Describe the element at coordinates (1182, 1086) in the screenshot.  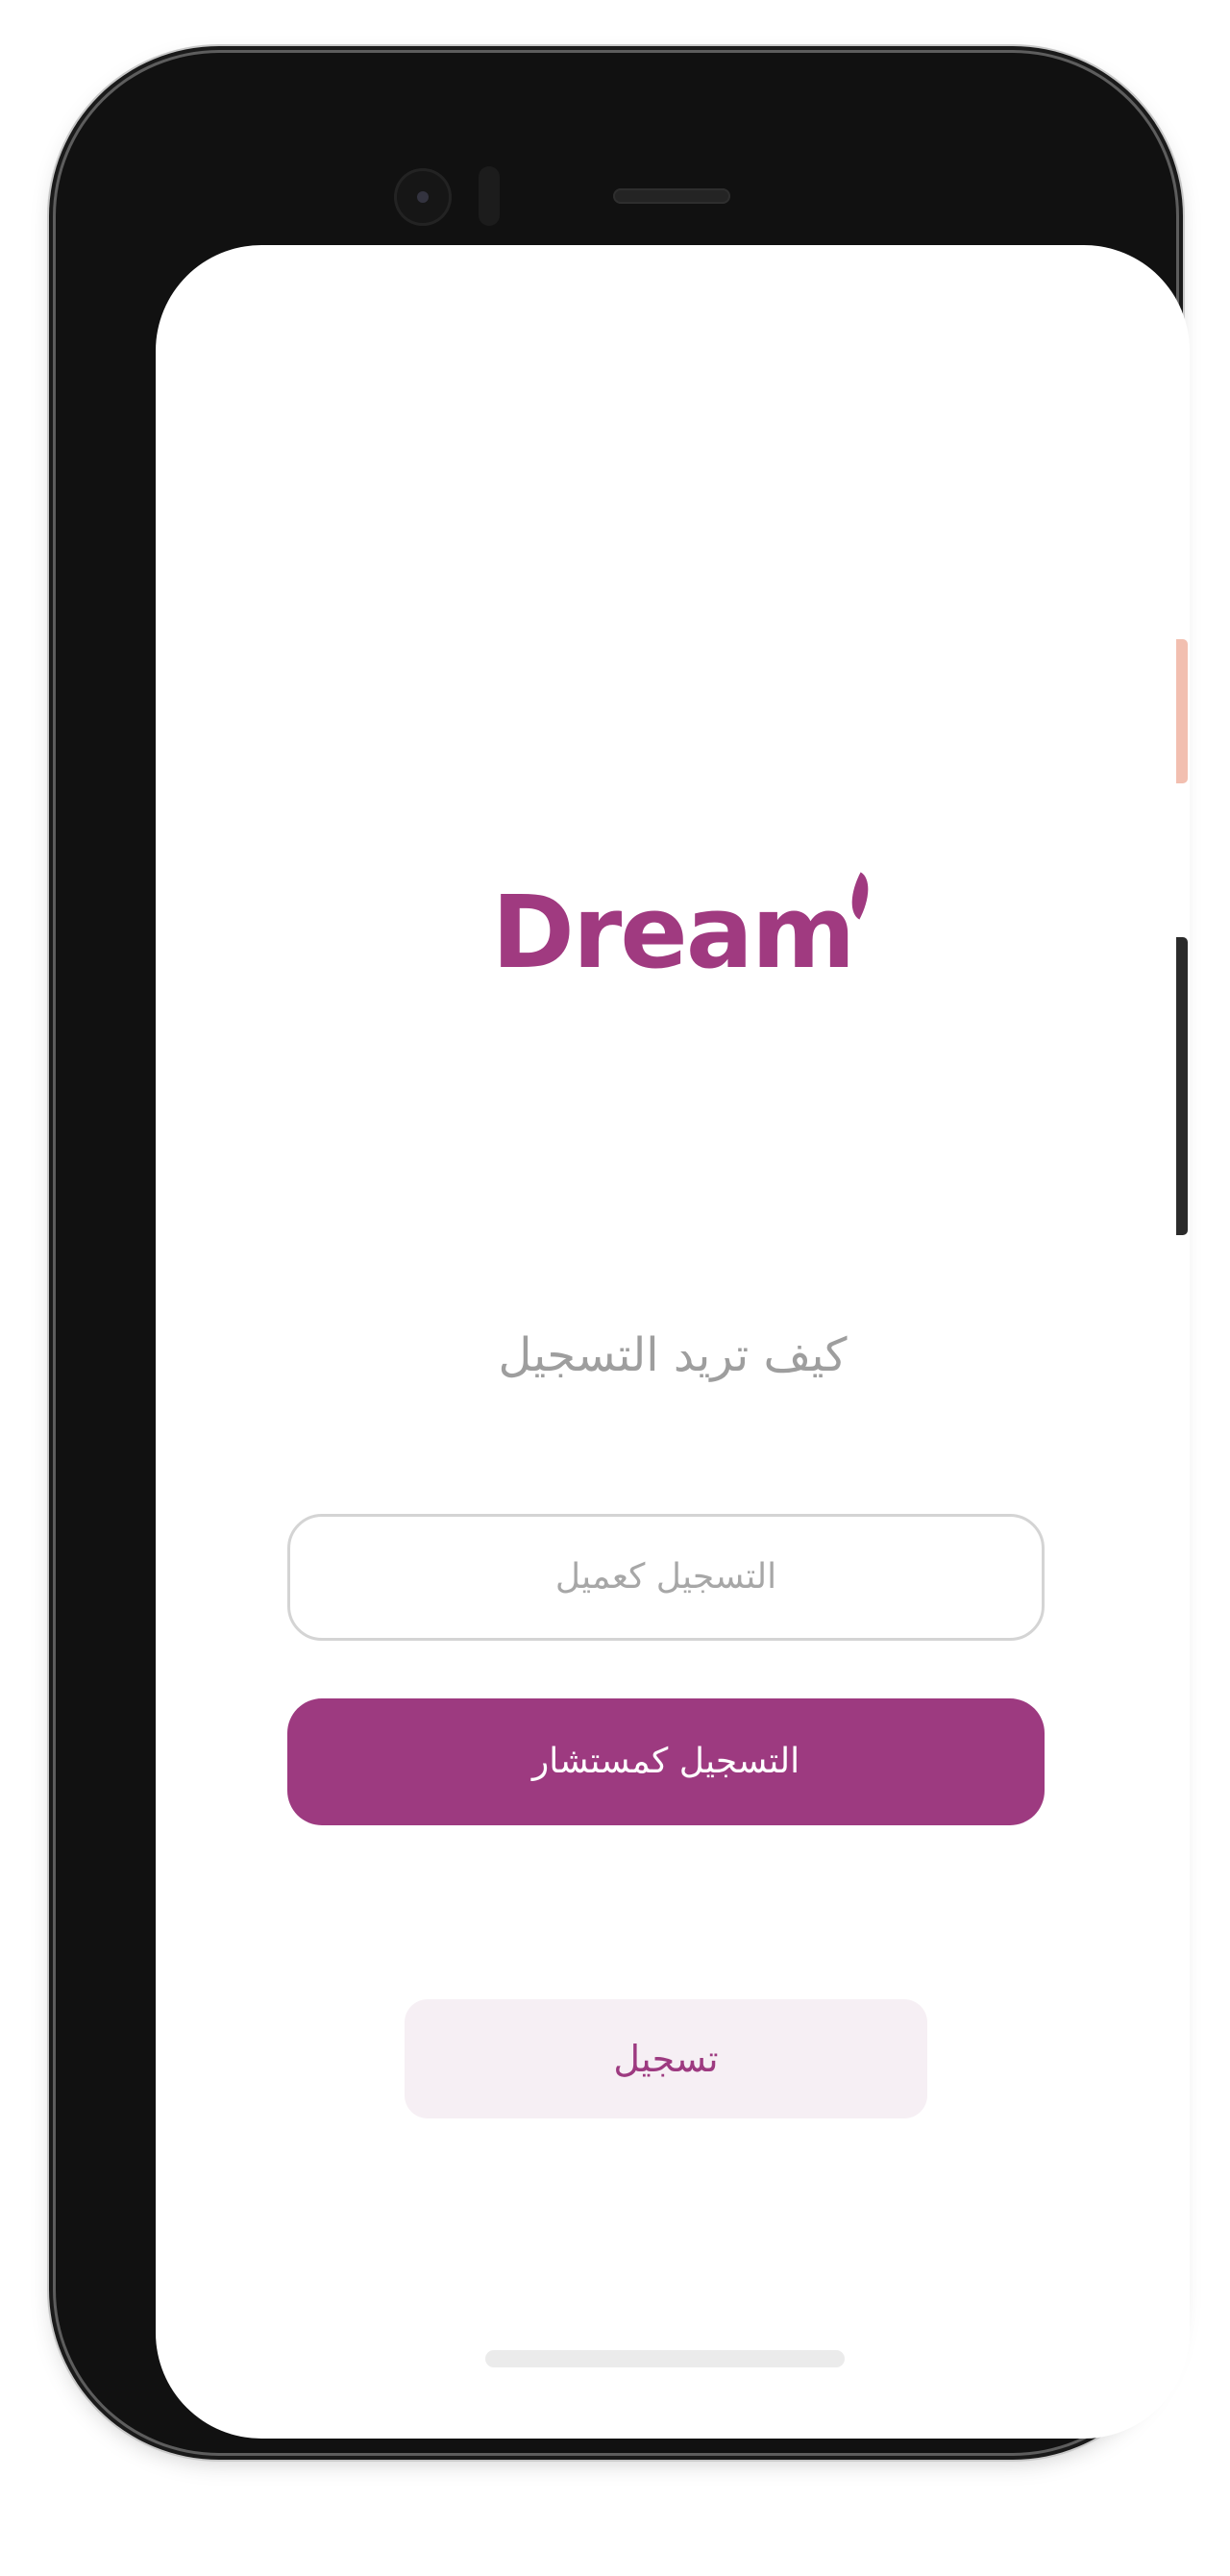
I see `volume-button` at that location.